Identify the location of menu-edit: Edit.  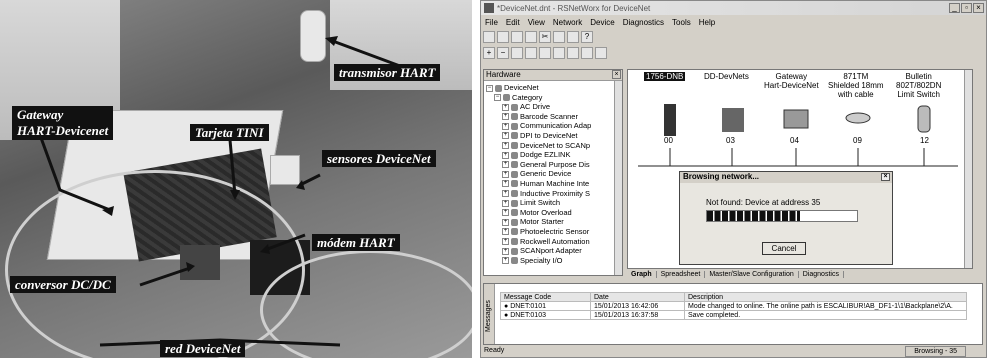
(513, 22).